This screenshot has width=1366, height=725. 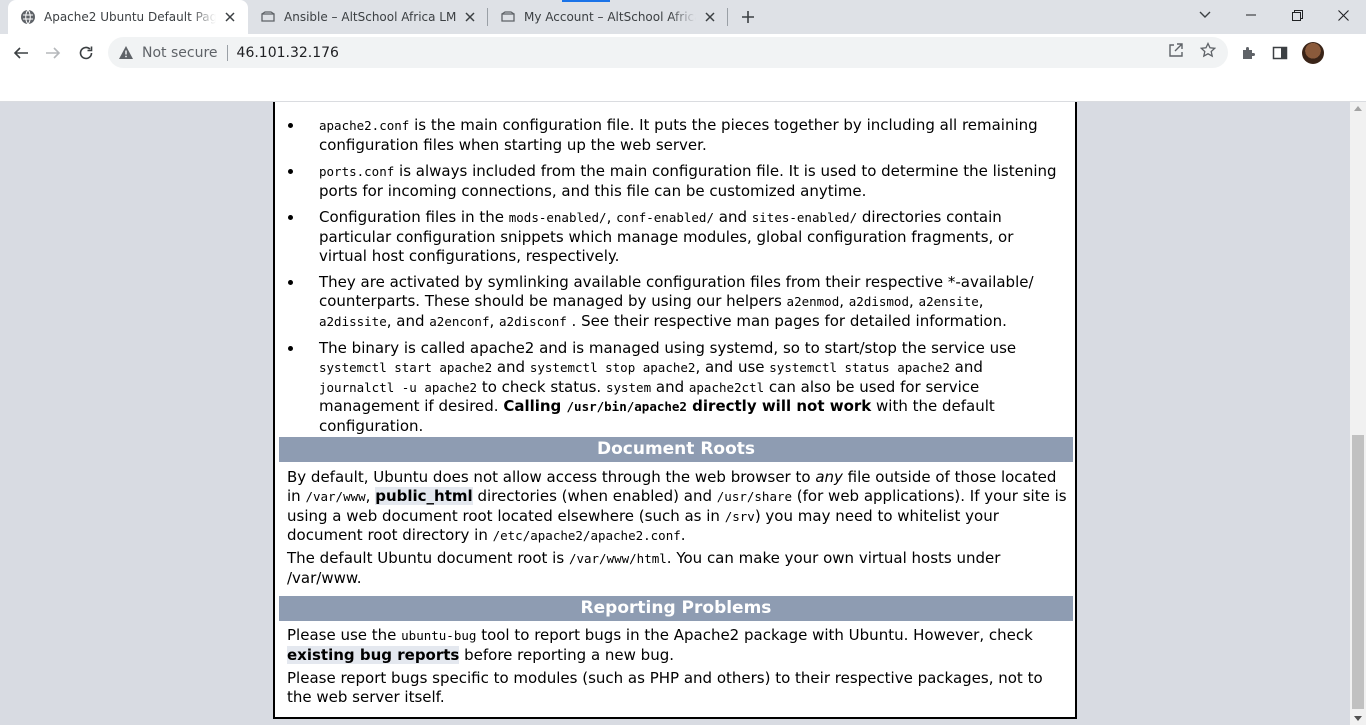 I want to click on warning-icon, so click(x=126, y=53).